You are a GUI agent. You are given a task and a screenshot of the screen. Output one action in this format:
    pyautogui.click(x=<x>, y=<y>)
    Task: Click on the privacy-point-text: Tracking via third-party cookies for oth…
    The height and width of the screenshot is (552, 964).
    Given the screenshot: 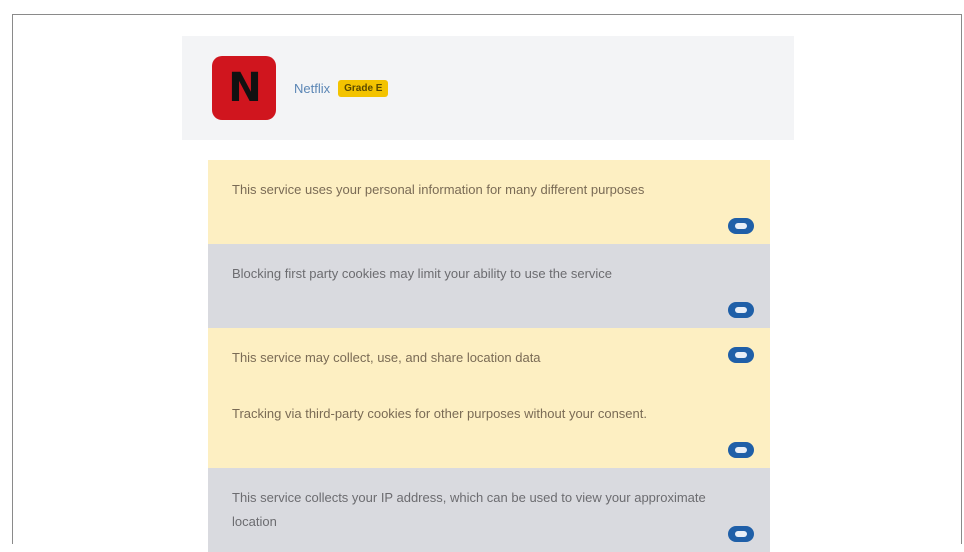 What is the action you would take?
    pyautogui.click(x=439, y=413)
    